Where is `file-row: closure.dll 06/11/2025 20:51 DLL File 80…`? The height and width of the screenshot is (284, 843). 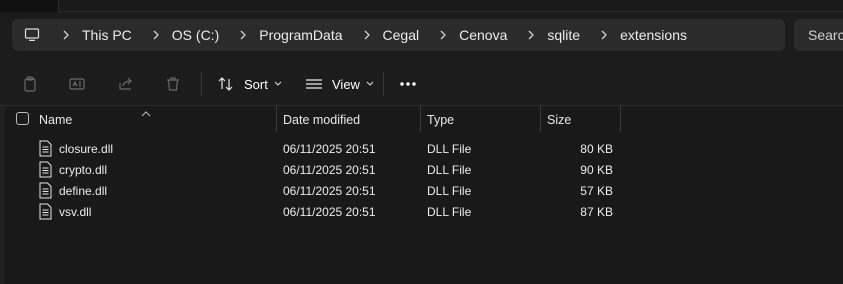 file-row: closure.dll 06/11/2025 20:51 DLL File 80… is located at coordinates (421, 148).